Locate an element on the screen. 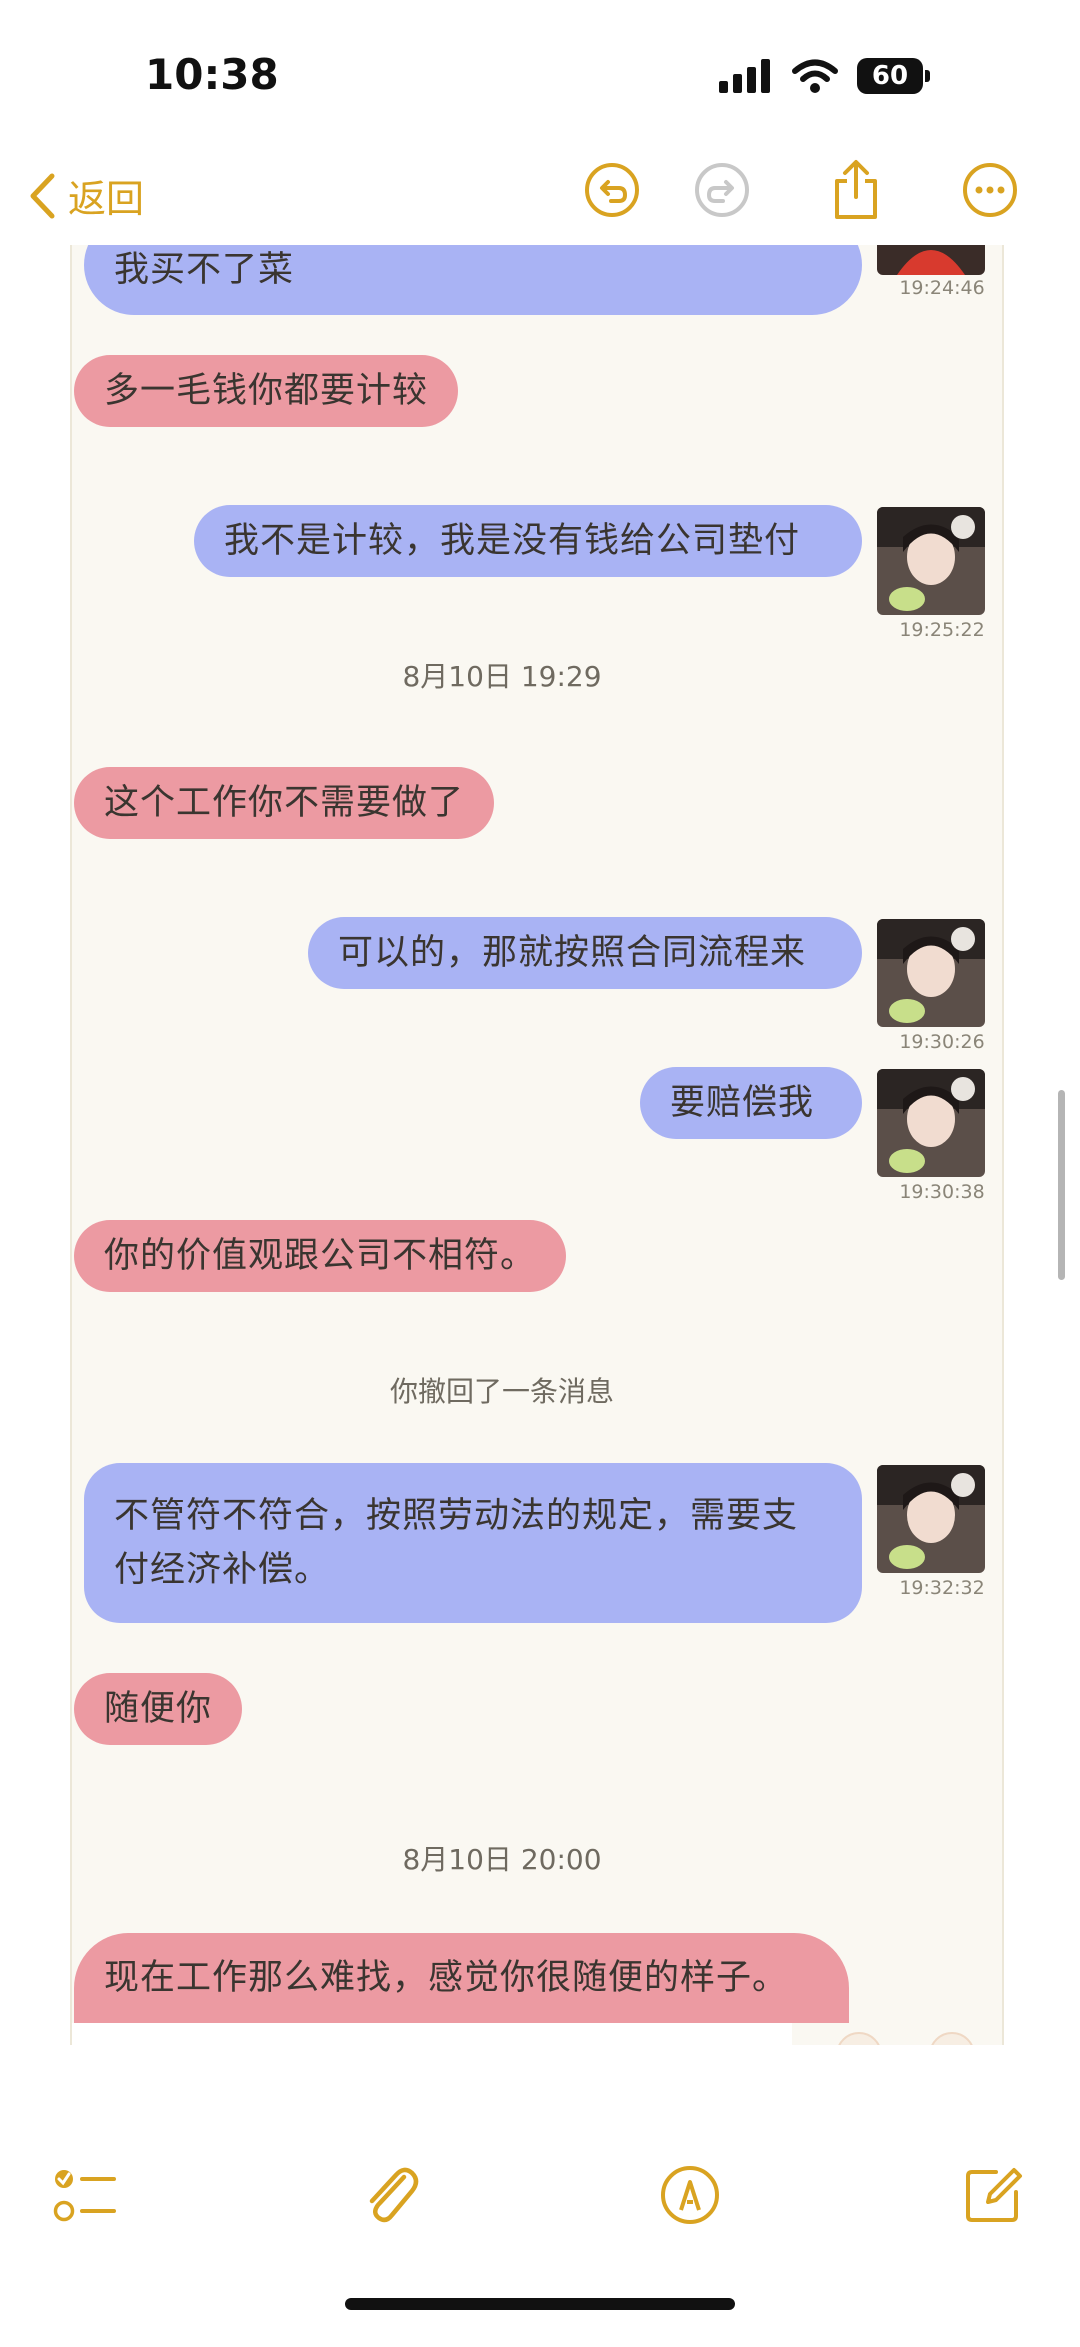 This screenshot has height=2347, width=1080. message-bubble-sent: 我不是计较，我是没有钱给公司垫付 is located at coordinates (528, 541).